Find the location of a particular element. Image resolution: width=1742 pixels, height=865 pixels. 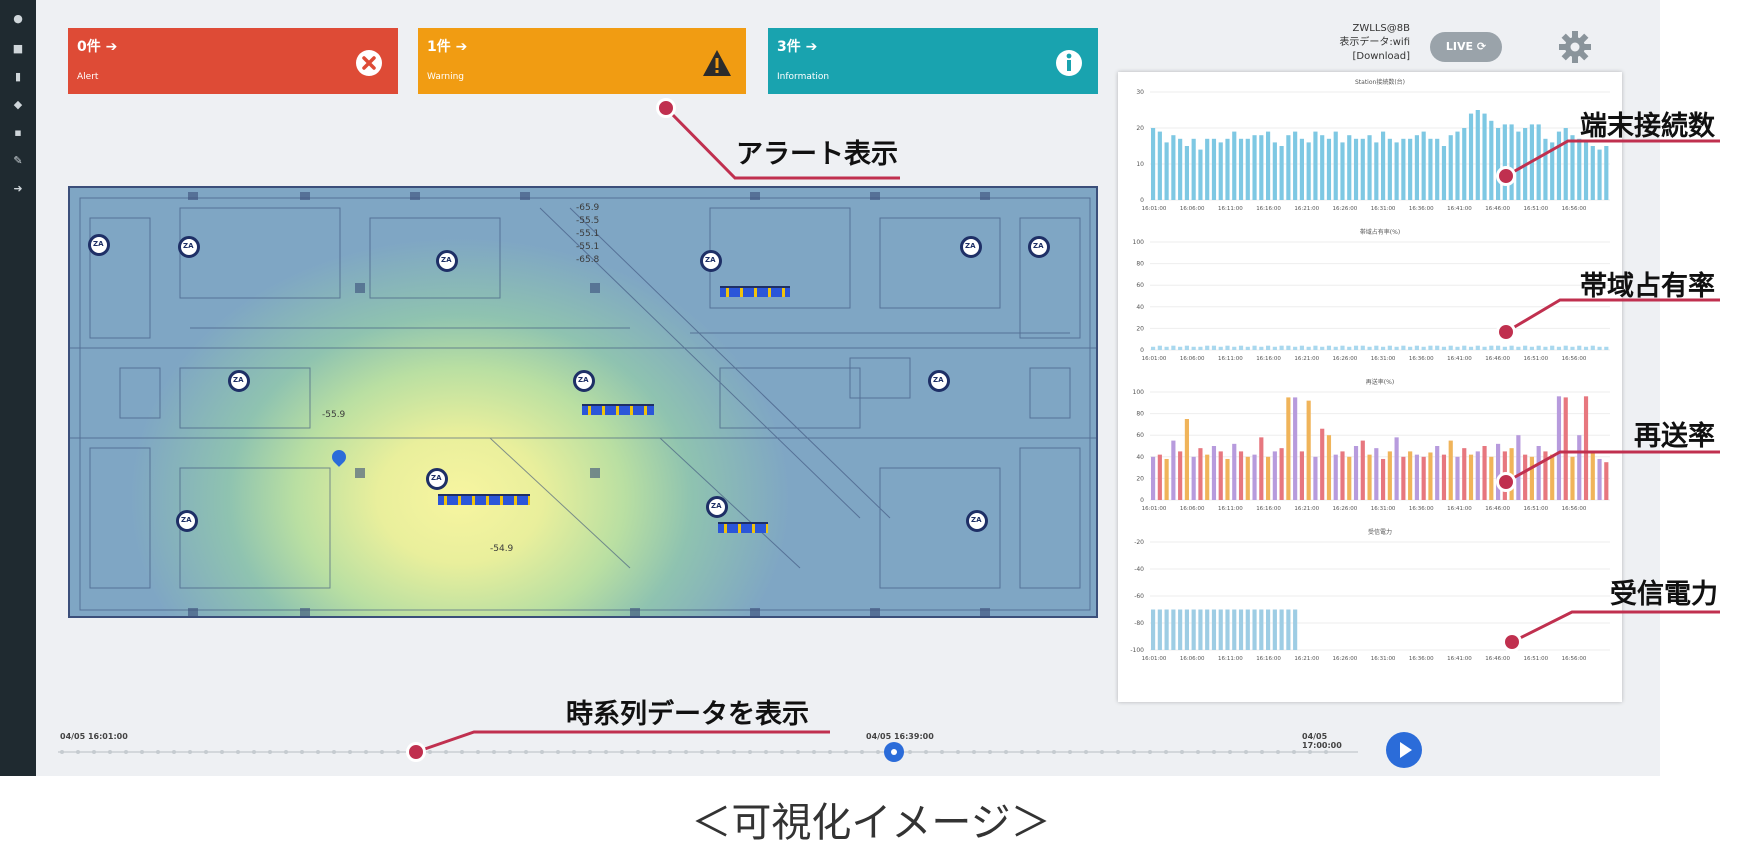

information-card: 3件 ➔ Information is located at coordinates (933, 61).